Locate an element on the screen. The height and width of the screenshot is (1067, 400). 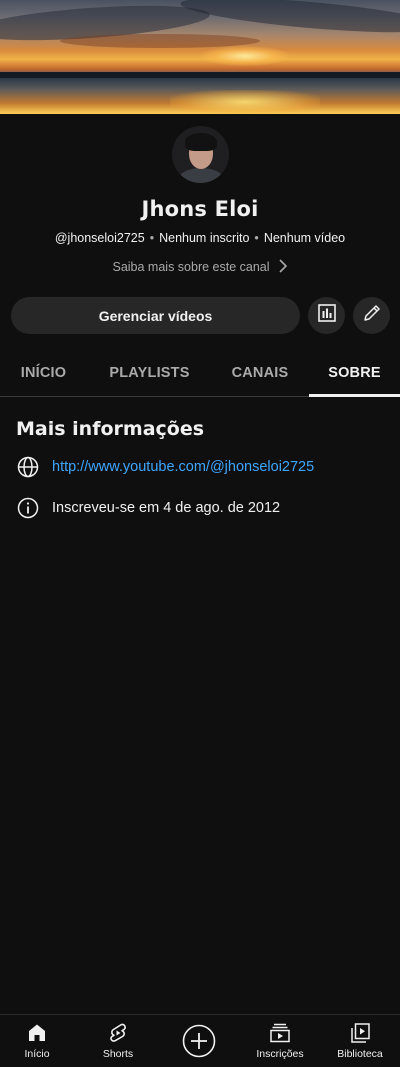
analytics-icon is located at coordinates (327, 315).